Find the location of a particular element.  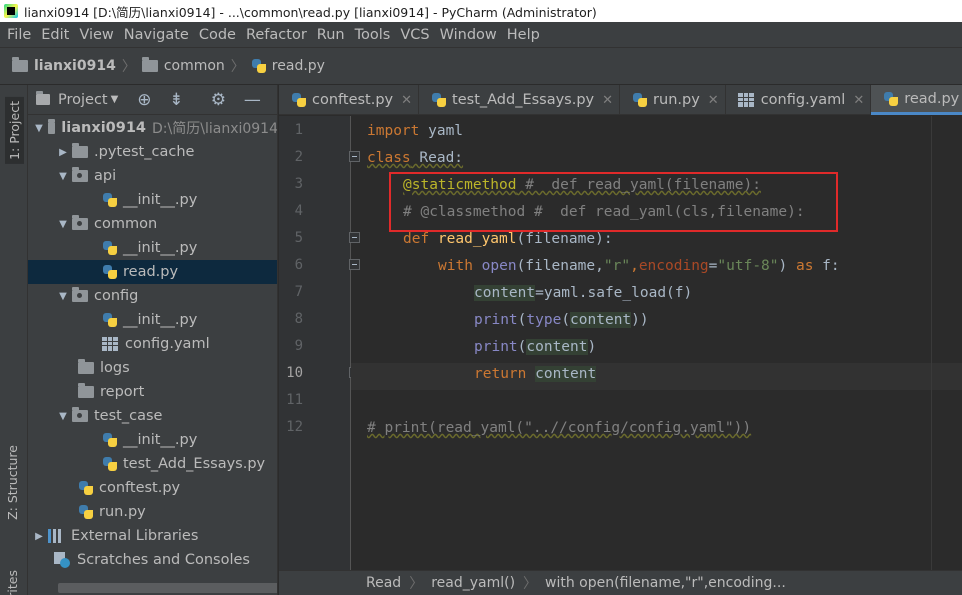

tree-item-external-libraries: ▶ External Libraries is located at coordinates (152, 536).